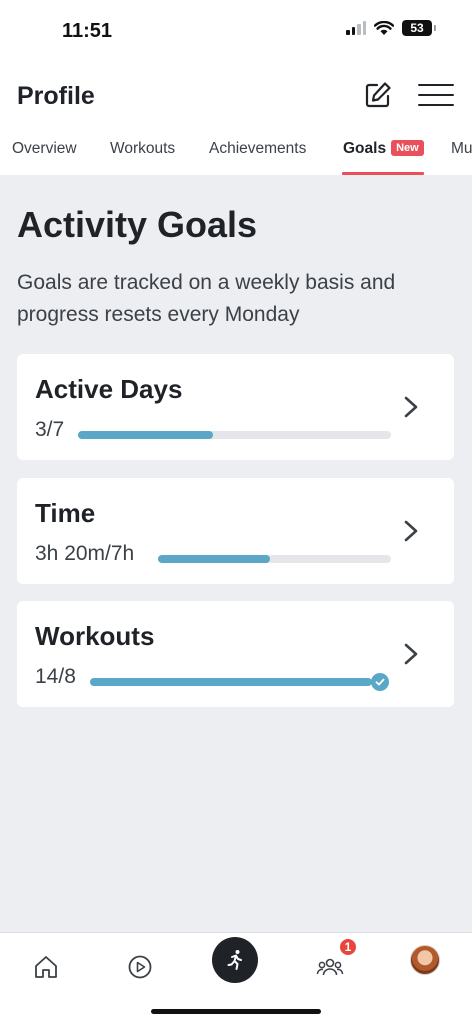  What do you see at coordinates (384, 27) in the screenshot?
I see `wifi-icon` at bounding box center [384, 27].